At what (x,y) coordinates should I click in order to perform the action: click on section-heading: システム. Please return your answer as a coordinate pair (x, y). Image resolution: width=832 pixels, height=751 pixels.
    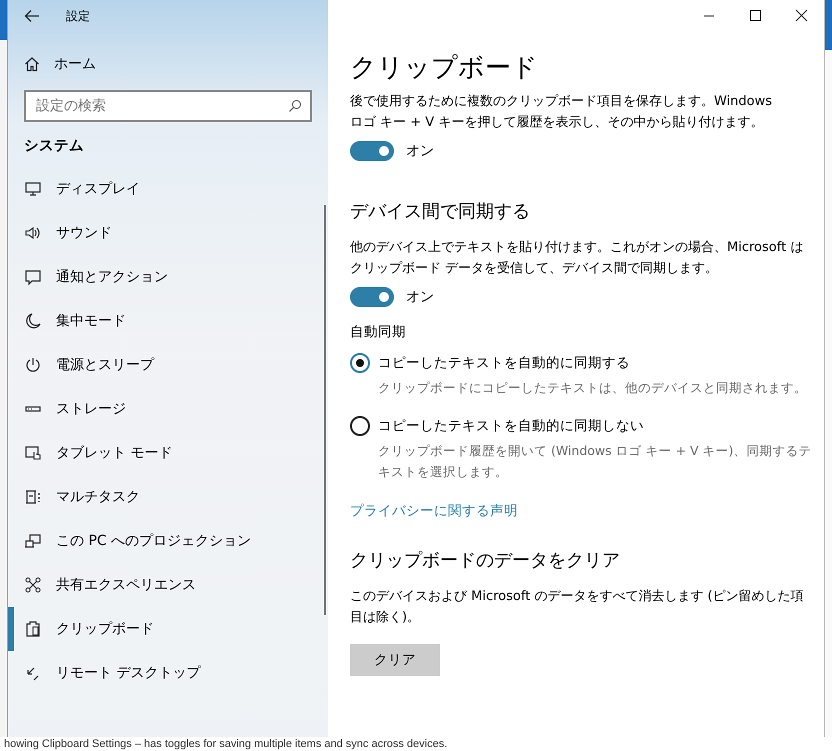
    Looking at the image, I should click on (54, 146).